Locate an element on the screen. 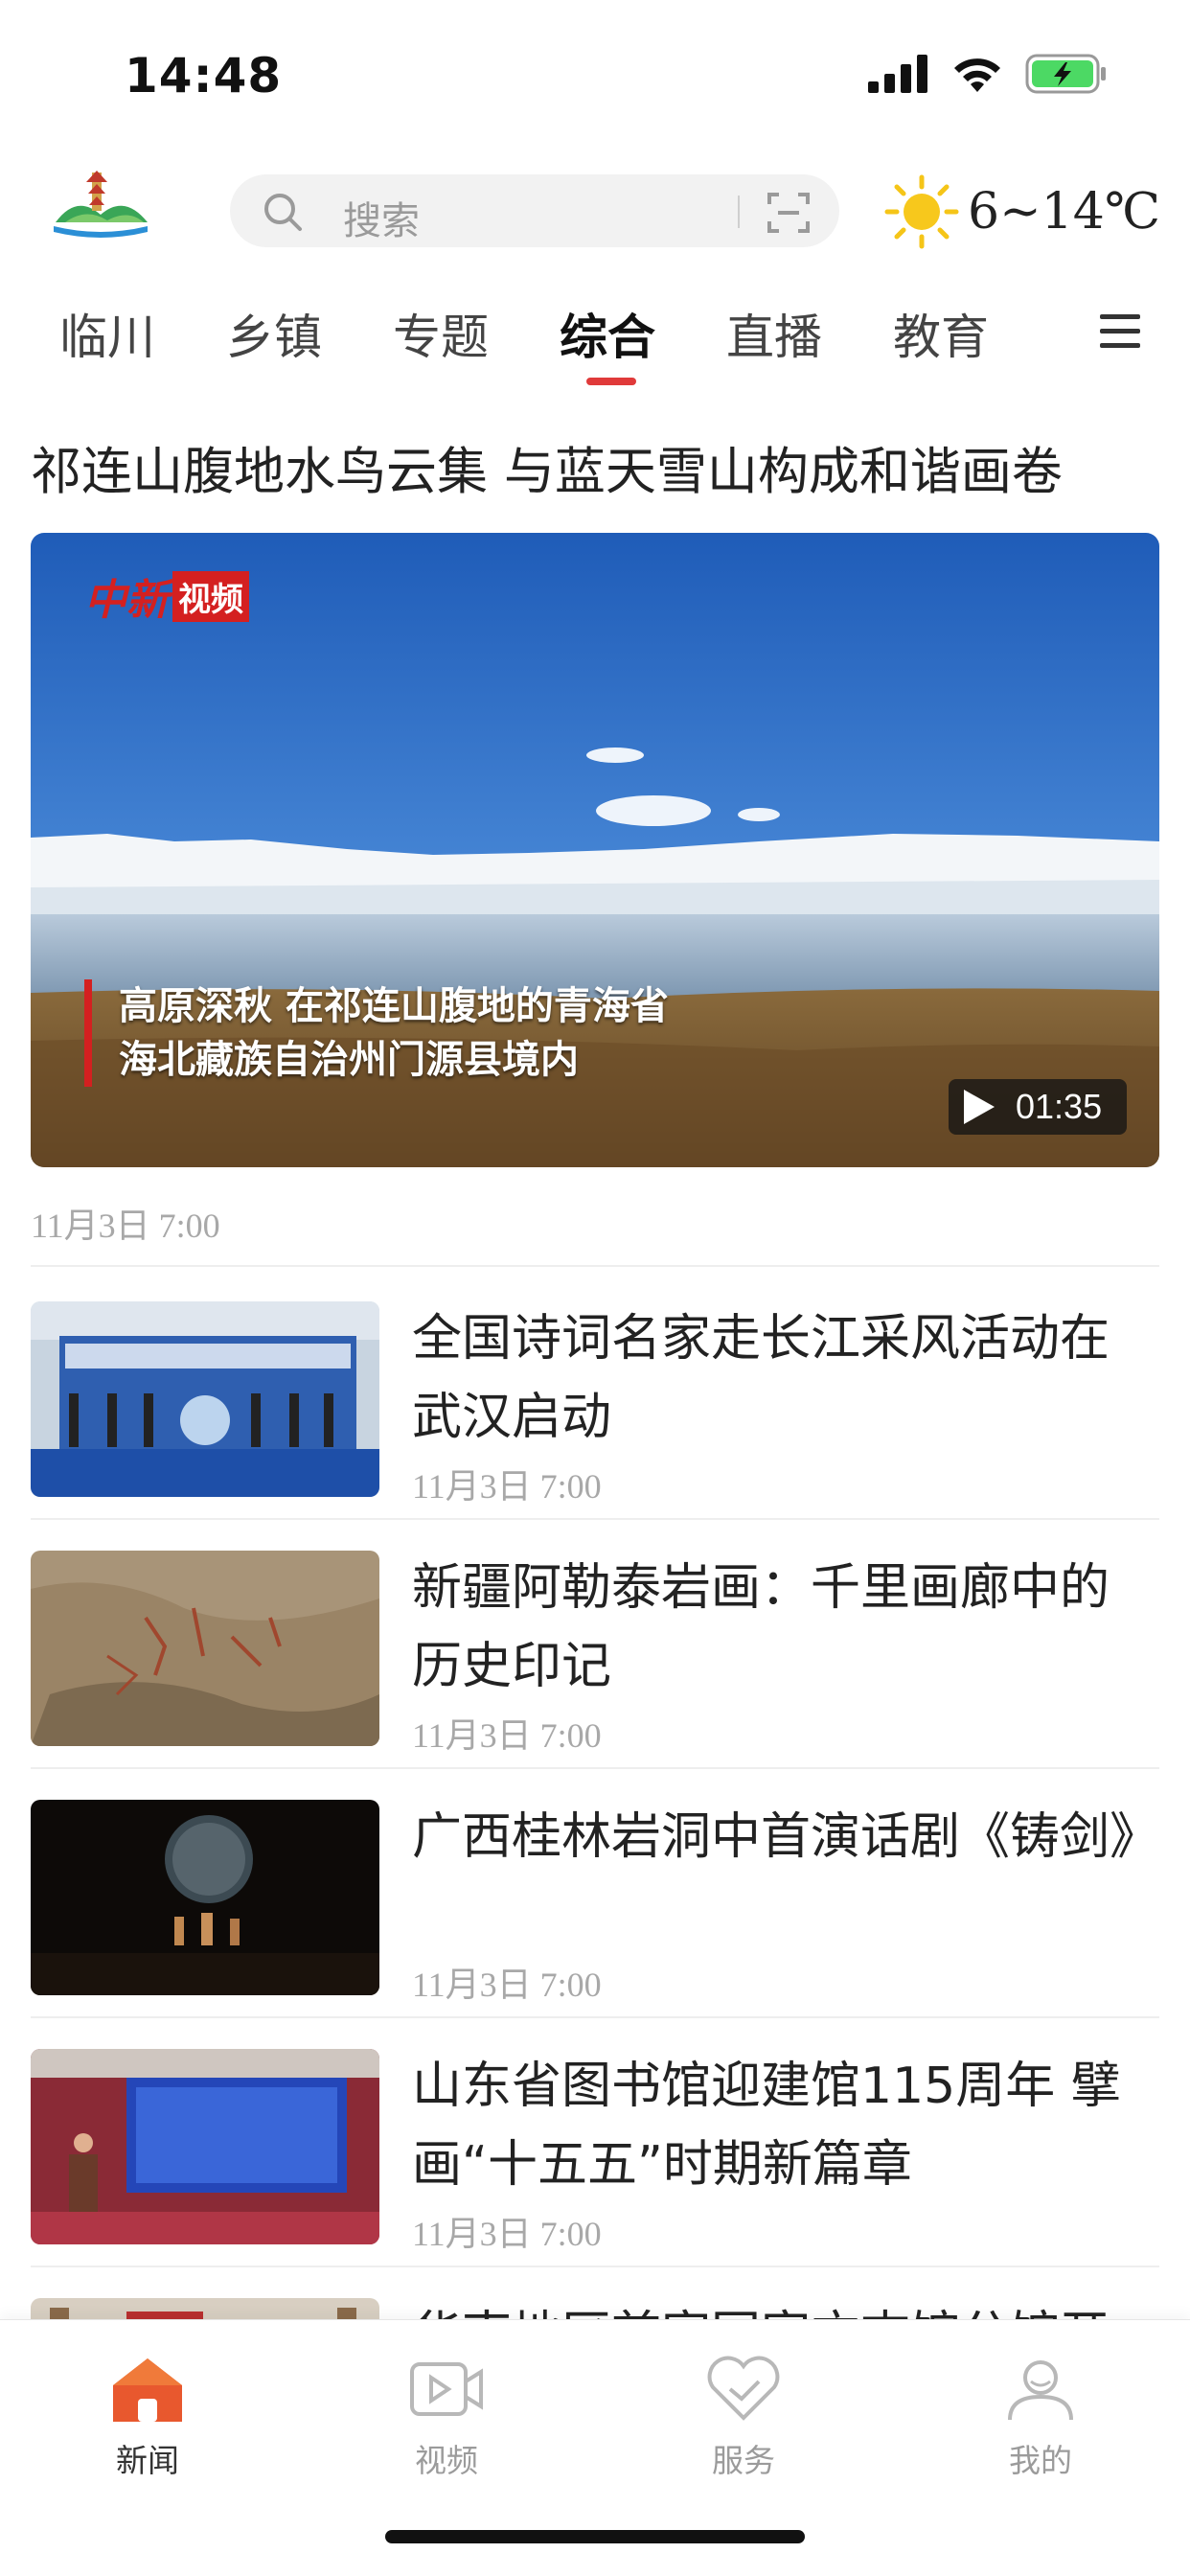 The width and height of the screenshot is (1190, 2576). status-time: 14:48 is located at coordinates (204, 76).